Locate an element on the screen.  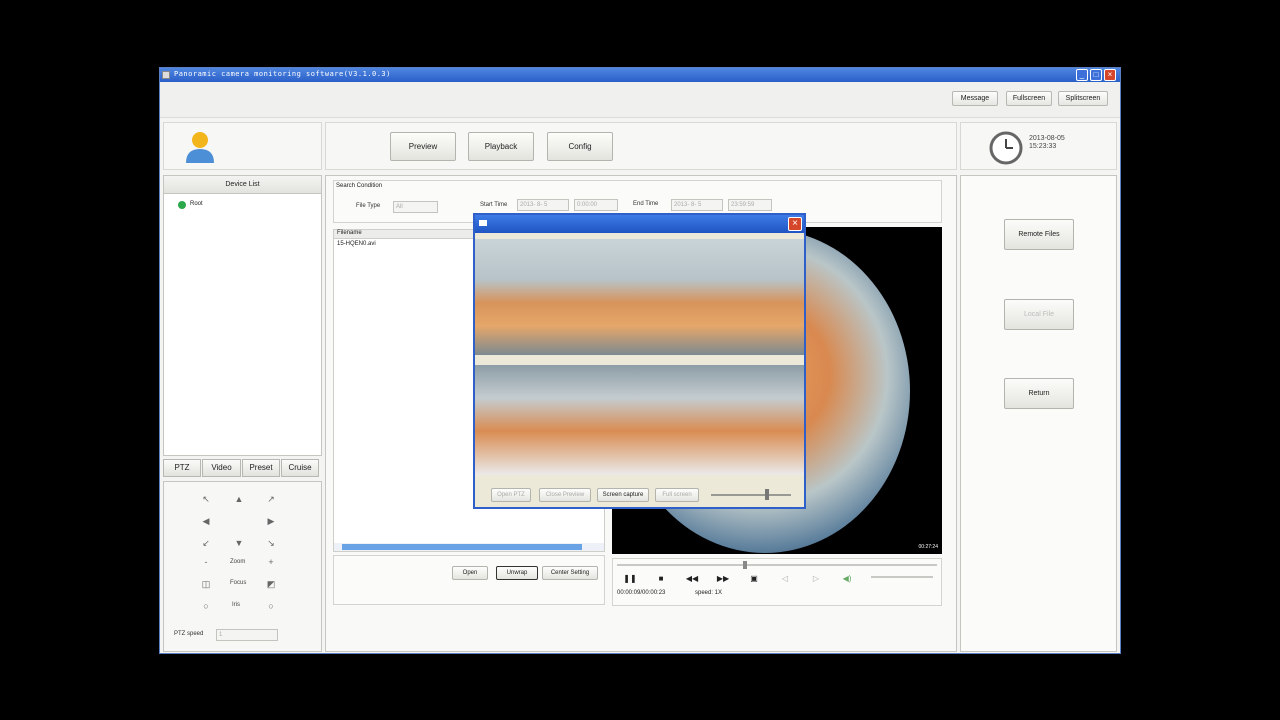
app-icon is located at coordinates (166, 75).